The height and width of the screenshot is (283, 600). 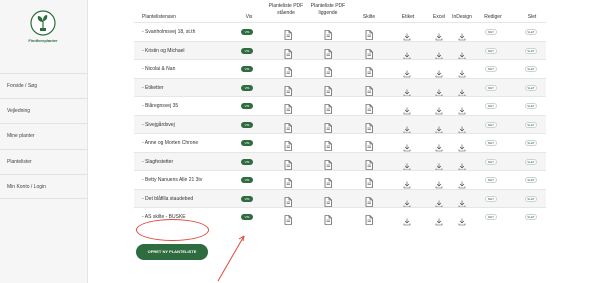 What do you see at coordinates (44, 85) in the screenshot?
I see `sidebar-item-forside: Forside / Søg` at bounding box center [44, 85].